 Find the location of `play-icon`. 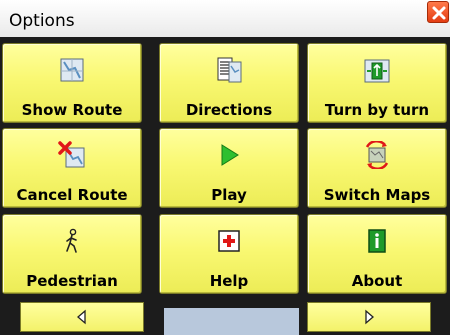

play-icon is located at coordinates (230, 155).